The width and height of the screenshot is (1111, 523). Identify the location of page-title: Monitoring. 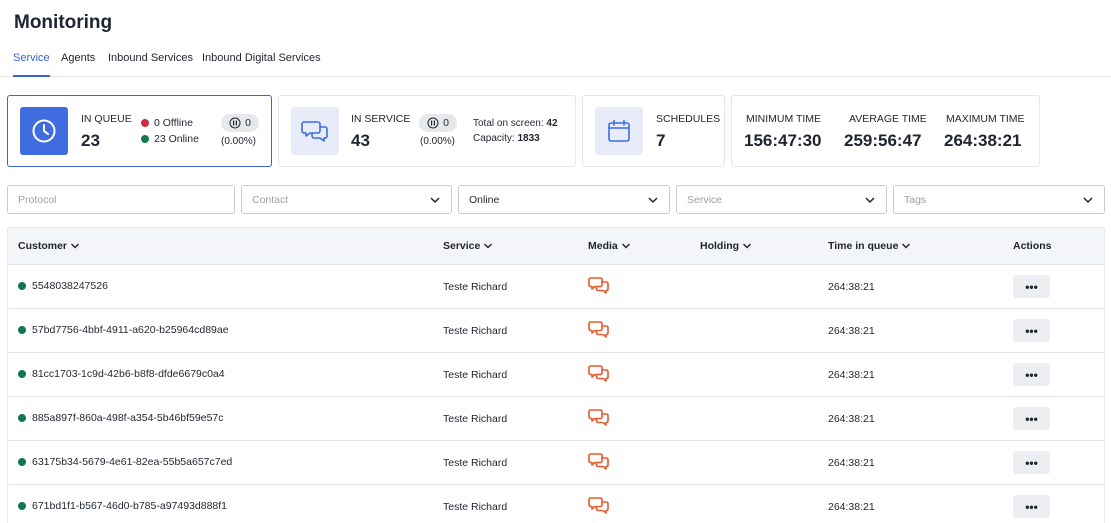
(63, 22).